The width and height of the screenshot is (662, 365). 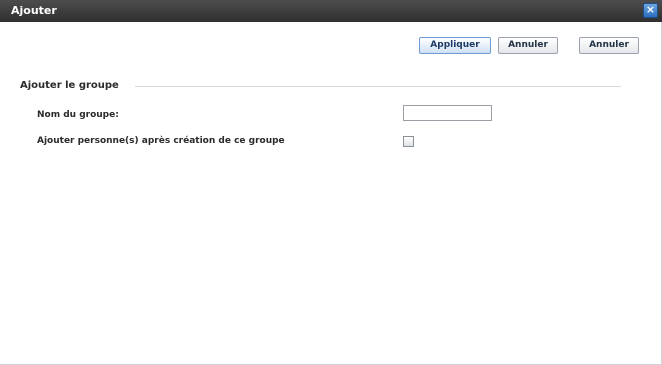 What do you see at coordinates (69, 85) in the screenshot?
I see `section-title: Ajouter le groupe` at bounding box center [69, 85].